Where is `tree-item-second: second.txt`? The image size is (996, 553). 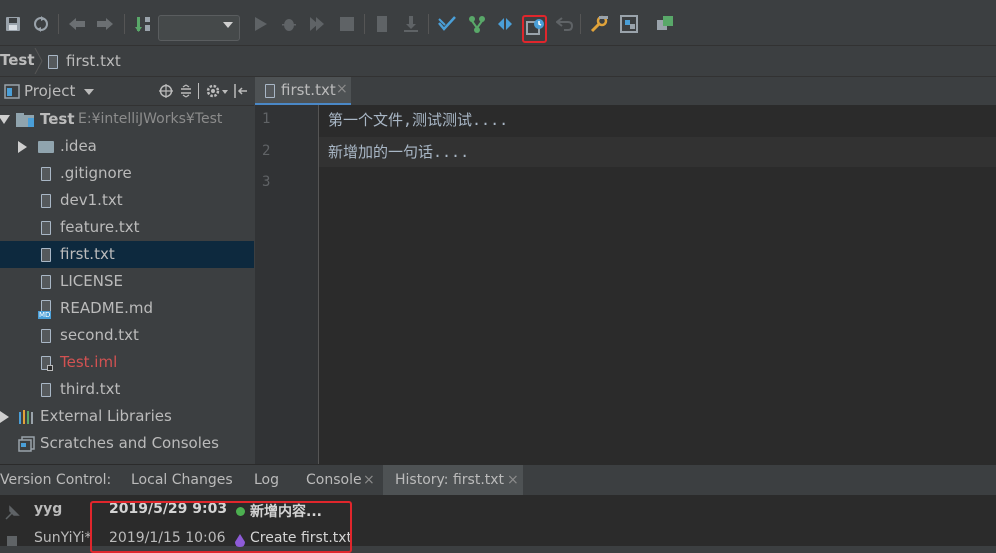 tree-item-second: second.txt is located at coordinates (127, 335).